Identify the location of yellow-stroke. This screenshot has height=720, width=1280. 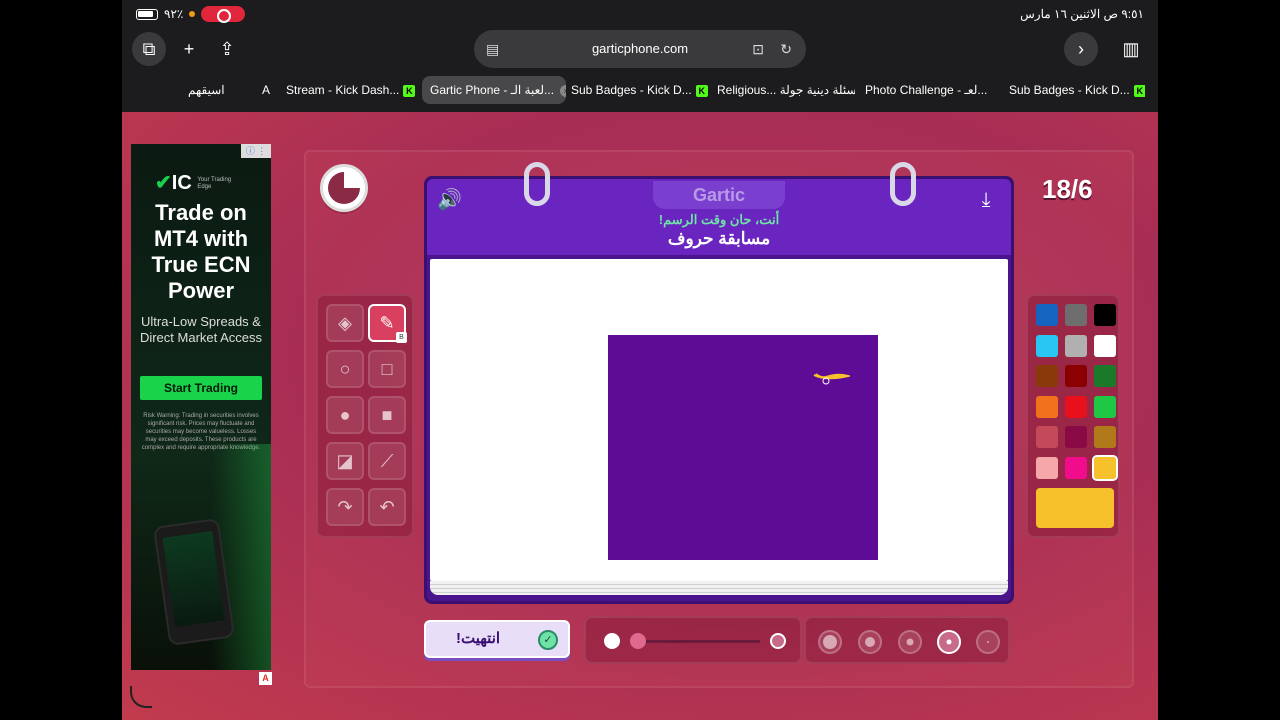
(831, 379).